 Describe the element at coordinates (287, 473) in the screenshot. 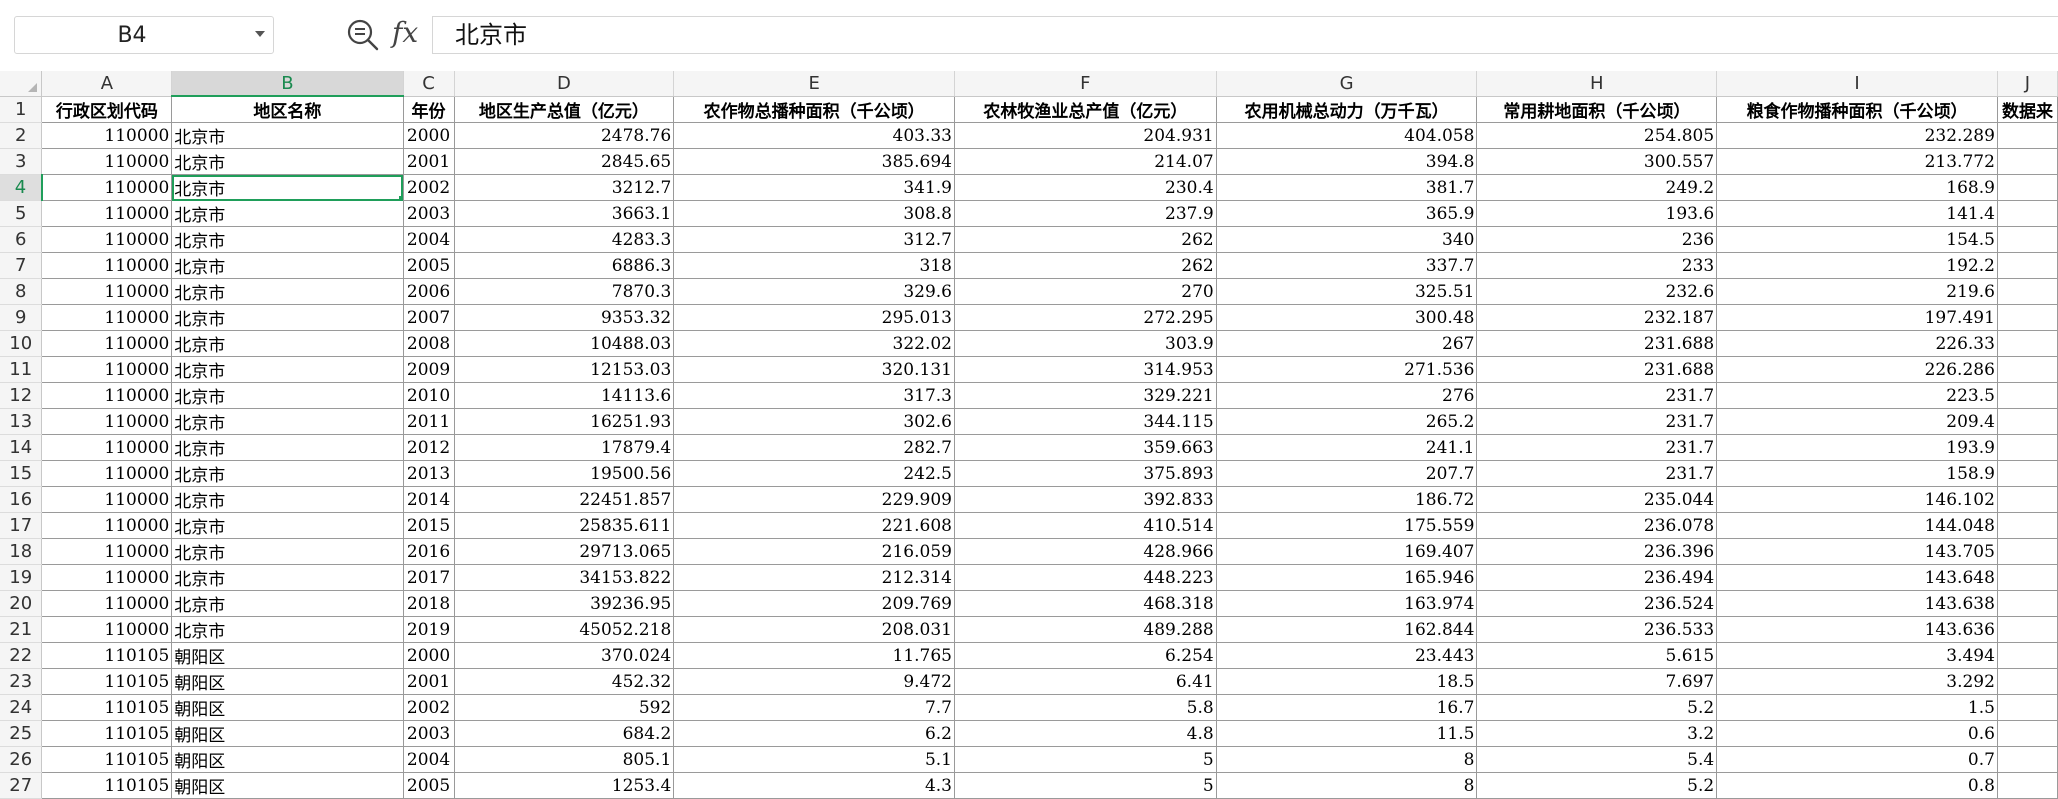

I see `cell-b15: 北京市` at that location.